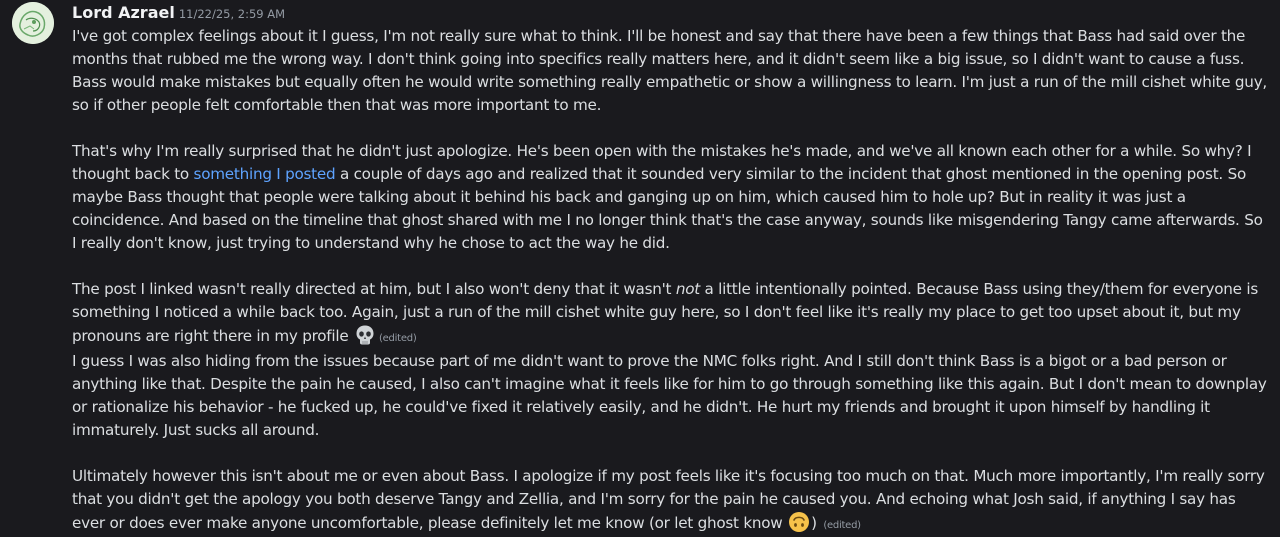 The width and height of the screenshot is (1280, 537). I want to click on avatar, so click(33, 23).